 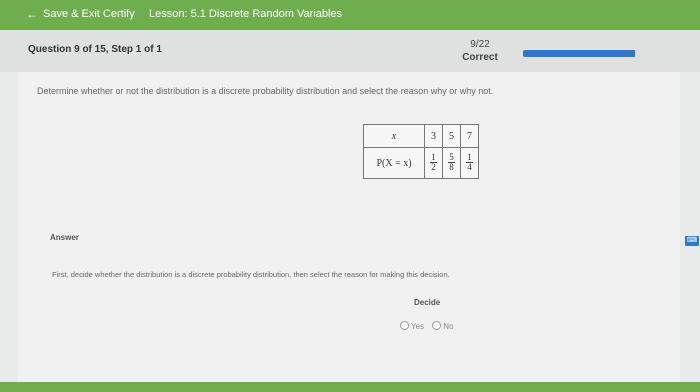 I want to click on answer-label: Answer, so click(x=64, y=237).